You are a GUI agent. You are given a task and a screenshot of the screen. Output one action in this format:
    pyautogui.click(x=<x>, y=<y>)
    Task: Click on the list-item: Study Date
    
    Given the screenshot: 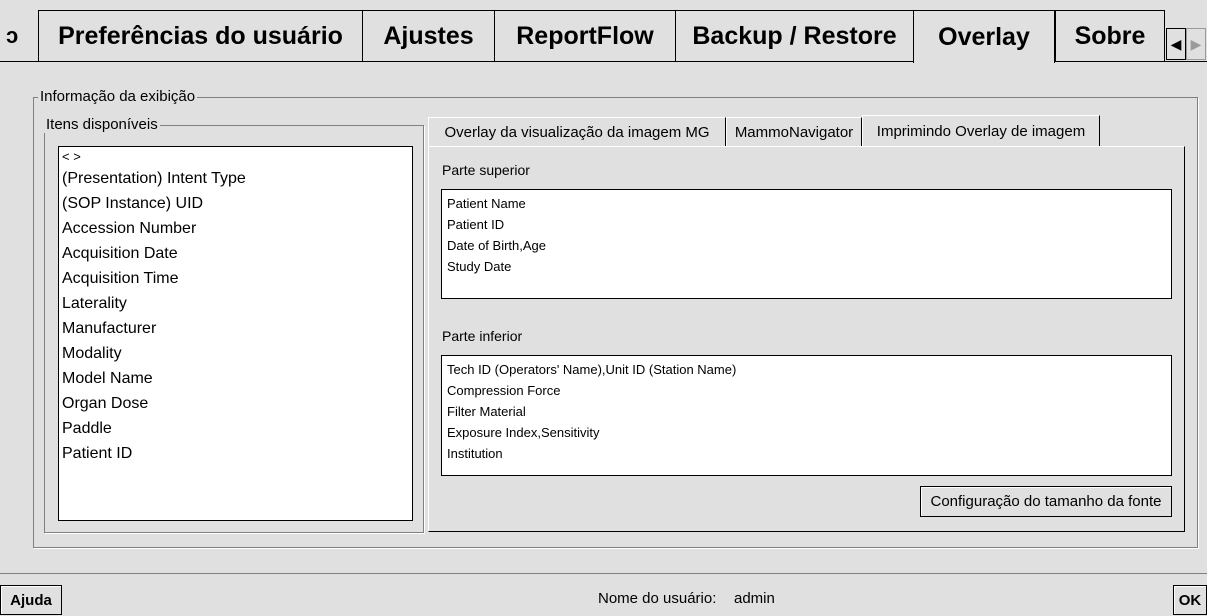 What is the action you would take?
    pyautogui.click(x=806, y=266)
    